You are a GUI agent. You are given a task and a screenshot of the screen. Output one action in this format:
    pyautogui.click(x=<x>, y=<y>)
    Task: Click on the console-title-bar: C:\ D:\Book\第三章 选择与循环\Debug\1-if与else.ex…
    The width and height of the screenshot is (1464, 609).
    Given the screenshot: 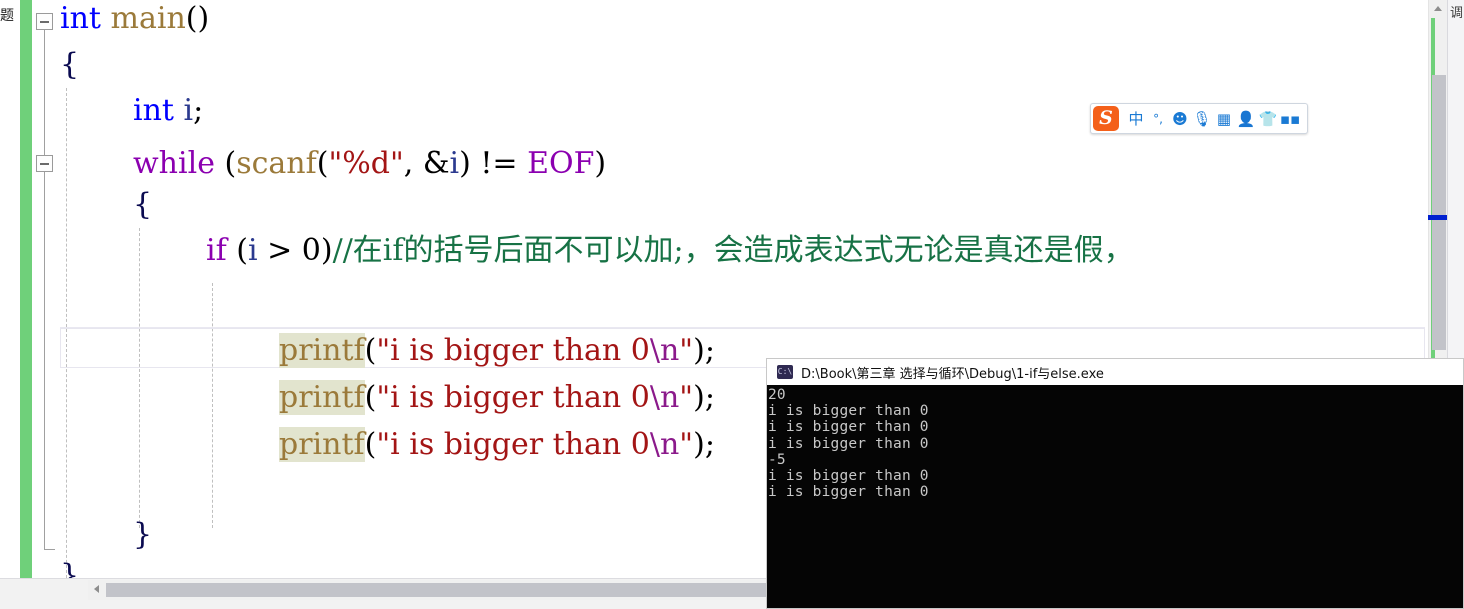 What is the action you would take?
    pyautogui.click(x=1115, y=372)
    